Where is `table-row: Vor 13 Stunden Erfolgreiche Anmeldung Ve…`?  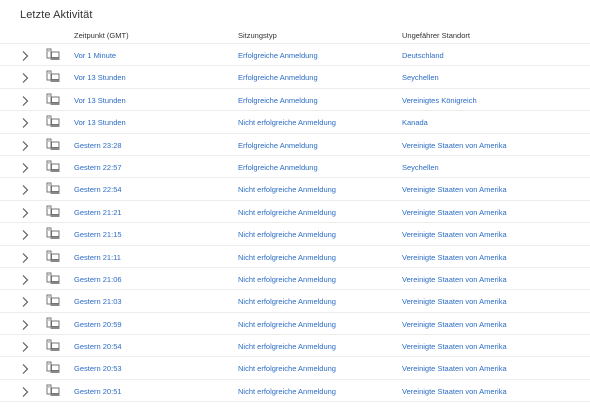 table-row: Vor 13 Stunden Erfolgreiche Anmeldung Ve… is located at coordinates (295, 100).